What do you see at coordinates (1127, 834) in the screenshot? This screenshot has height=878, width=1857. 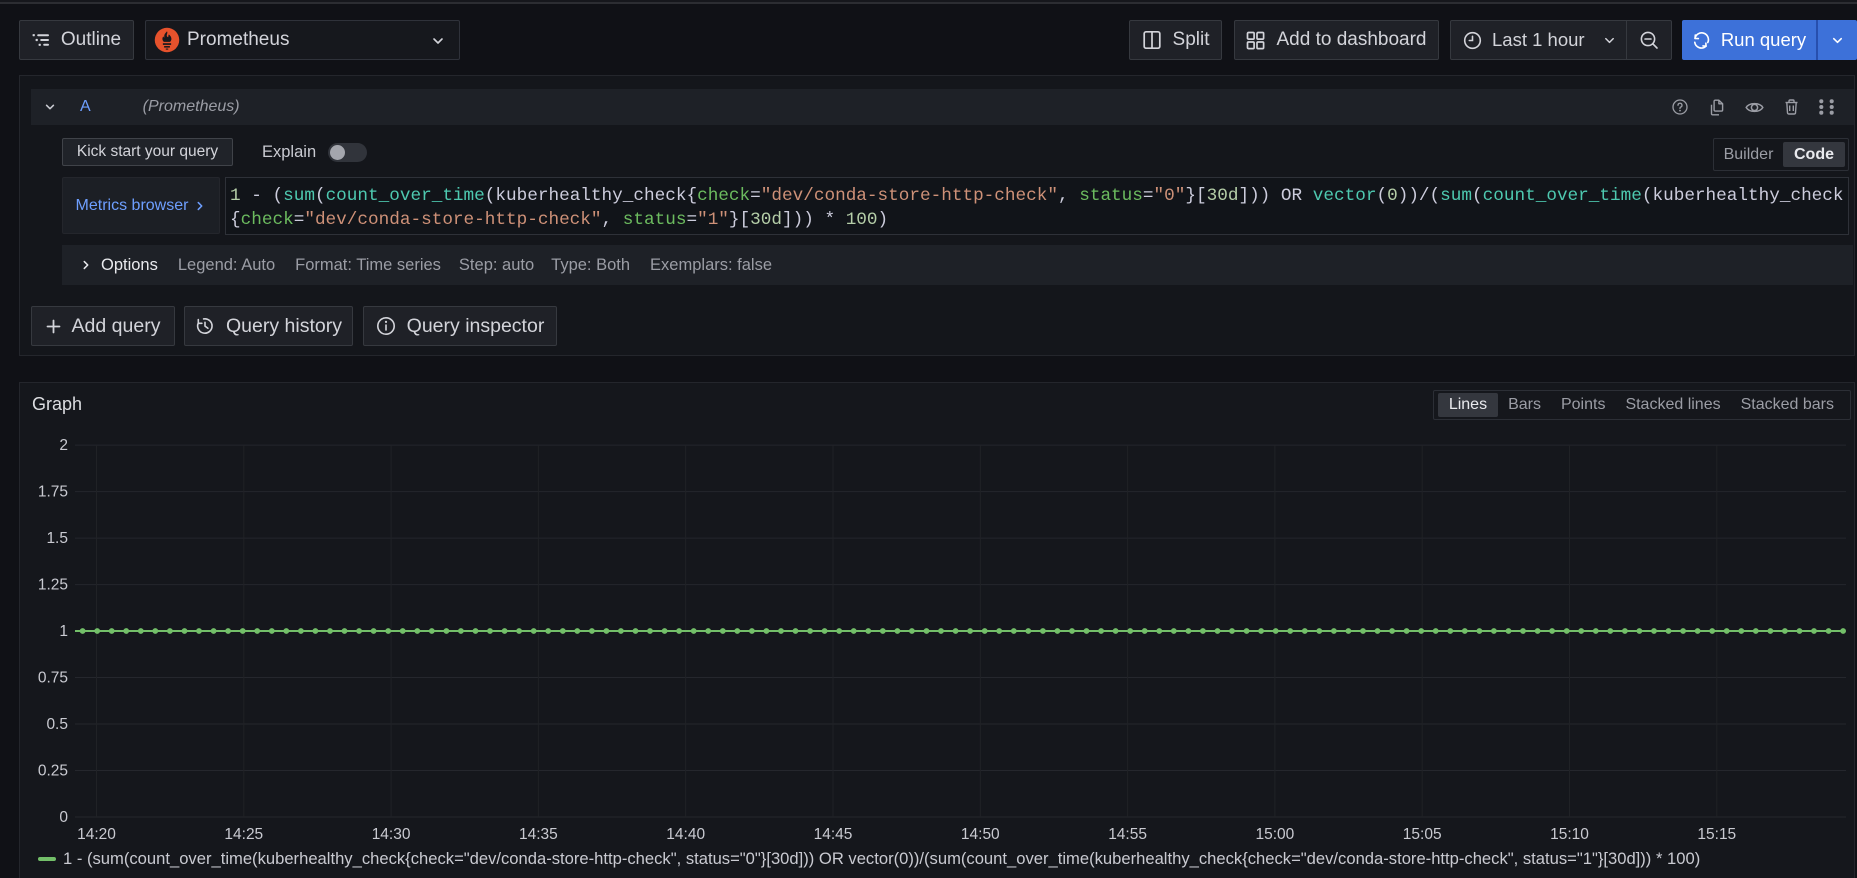 I see `svg-text: 14:55` at bounding box center [1127, 834].